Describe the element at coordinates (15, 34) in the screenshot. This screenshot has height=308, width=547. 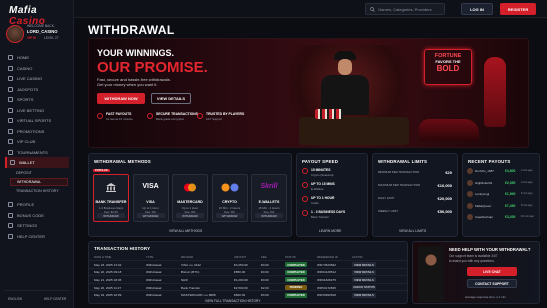
I see `avatar` at that location.